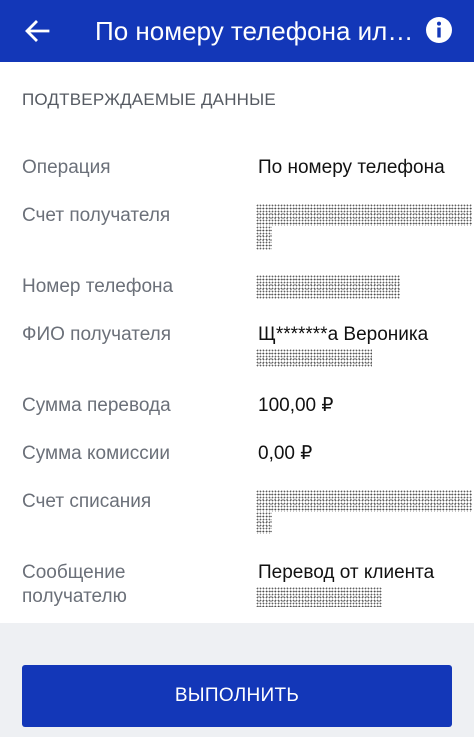 This screenshot has width=474, height=737. What do you see at coordinates (66, 167) in the screenshot?
I see `operation-label: Операция` at bounding box center [66, 167].